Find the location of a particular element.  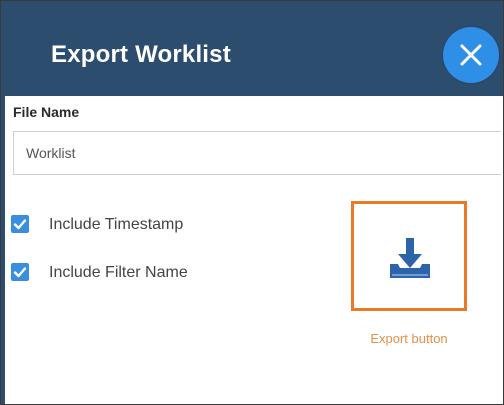

file-name-label: File Name is located at coordinates (46, 112).